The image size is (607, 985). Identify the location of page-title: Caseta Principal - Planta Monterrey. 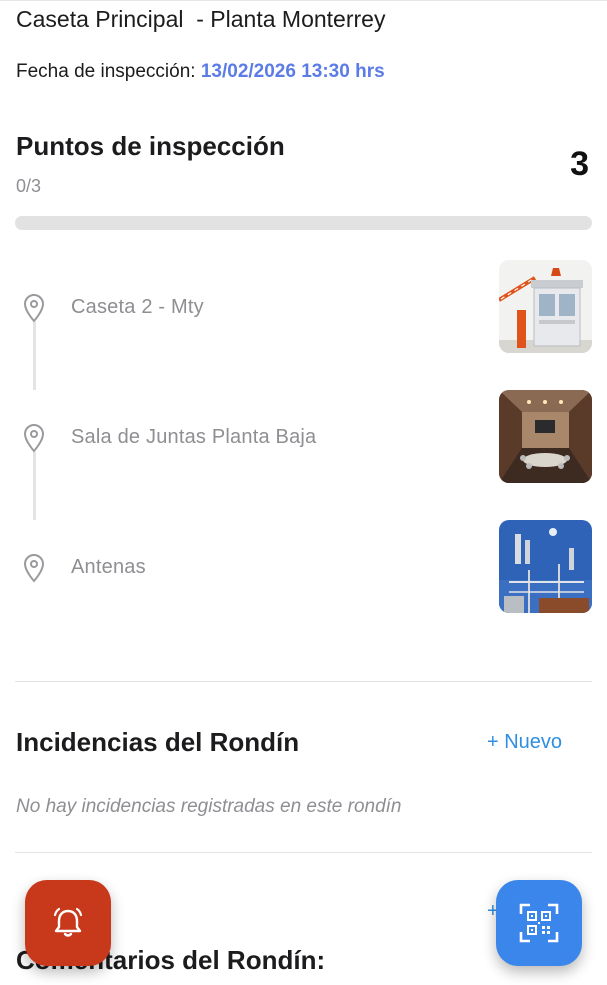
(201, 19).